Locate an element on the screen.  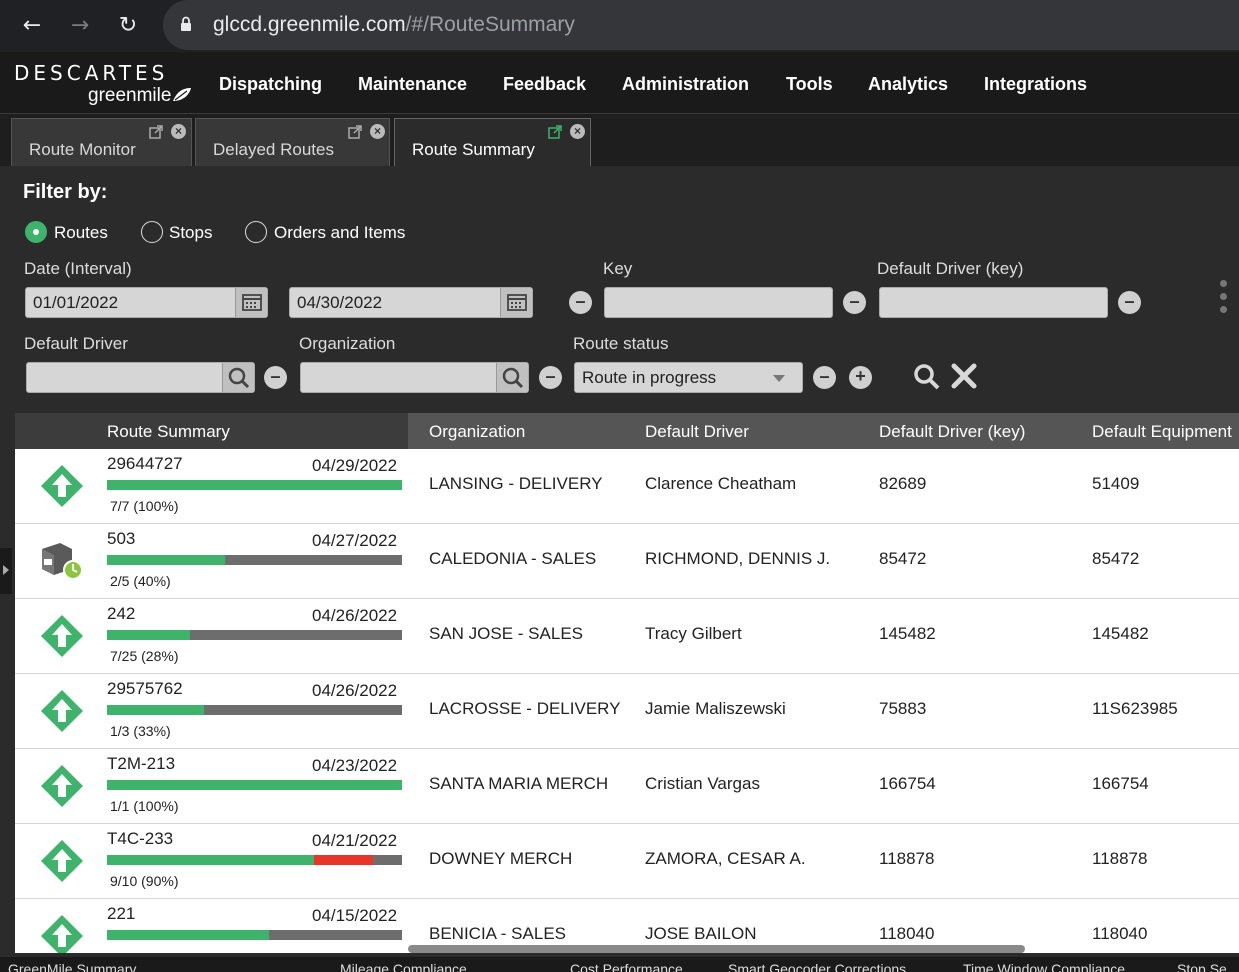
cell-organization: LACROSSE - DELIVERY is located at coordinates (525, 708).